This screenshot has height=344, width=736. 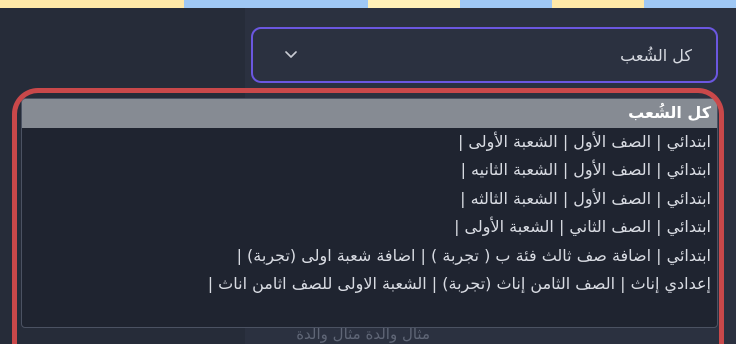 I want to click on dropdown-option: ابتدائي | الصف الأول | الشعبة الثانيه |, so click(x=369, y=170).